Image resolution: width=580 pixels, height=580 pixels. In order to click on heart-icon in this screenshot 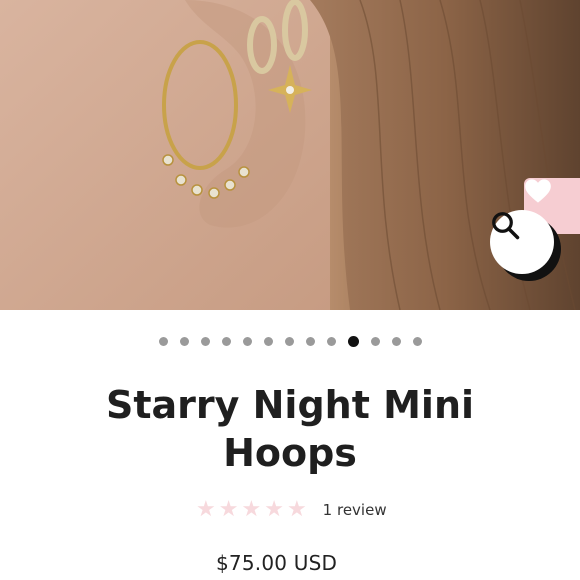, I will do `click(538, 191)`.